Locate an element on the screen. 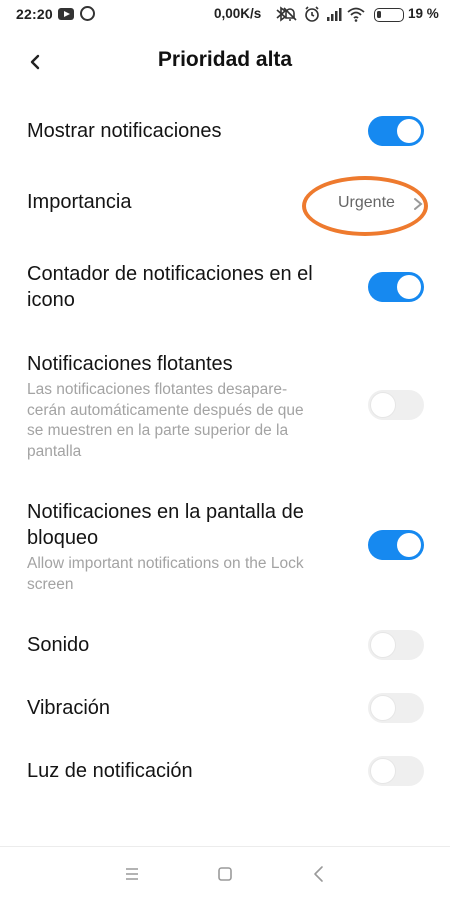 The image size is (450, 900). badge-counter-label-line1: Contador de notificaciones en el is located at coordinates (170, 274).